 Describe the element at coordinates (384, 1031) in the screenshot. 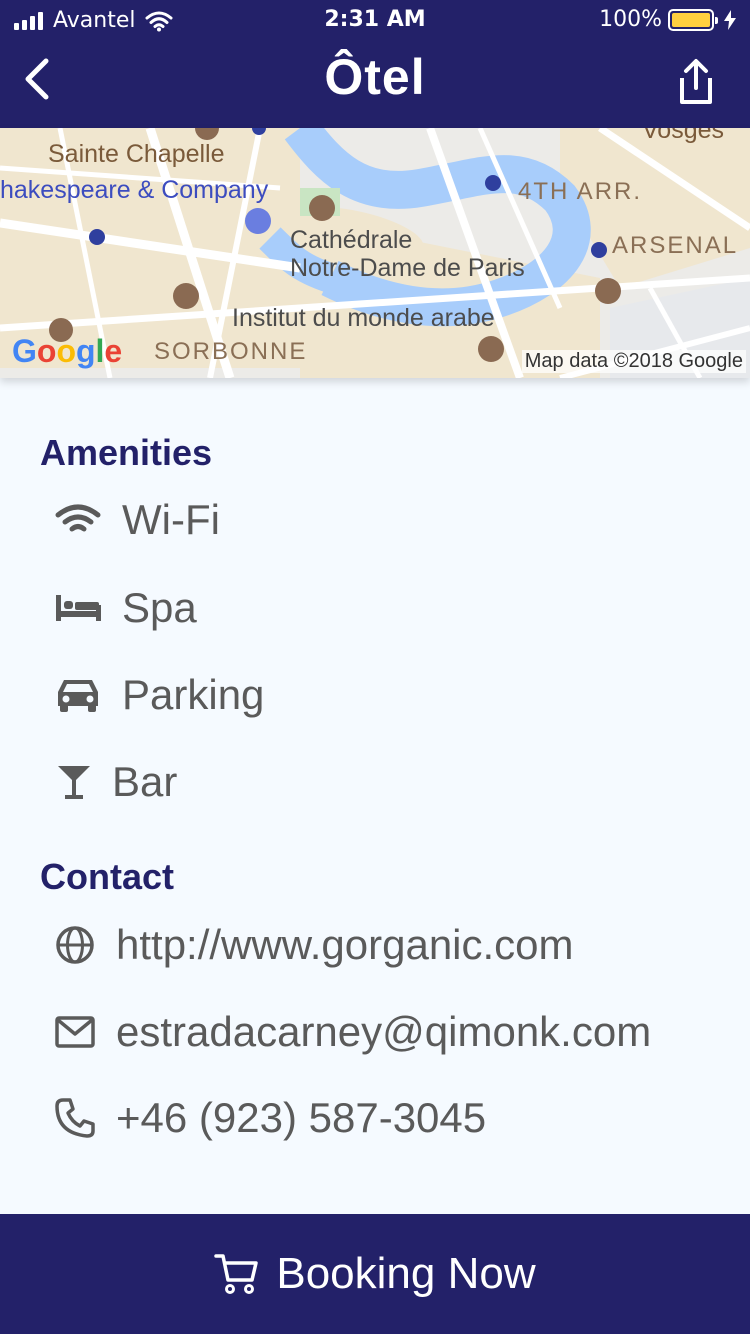

I see `contact-email-label: estradacarney@qimonk.com` at that location.